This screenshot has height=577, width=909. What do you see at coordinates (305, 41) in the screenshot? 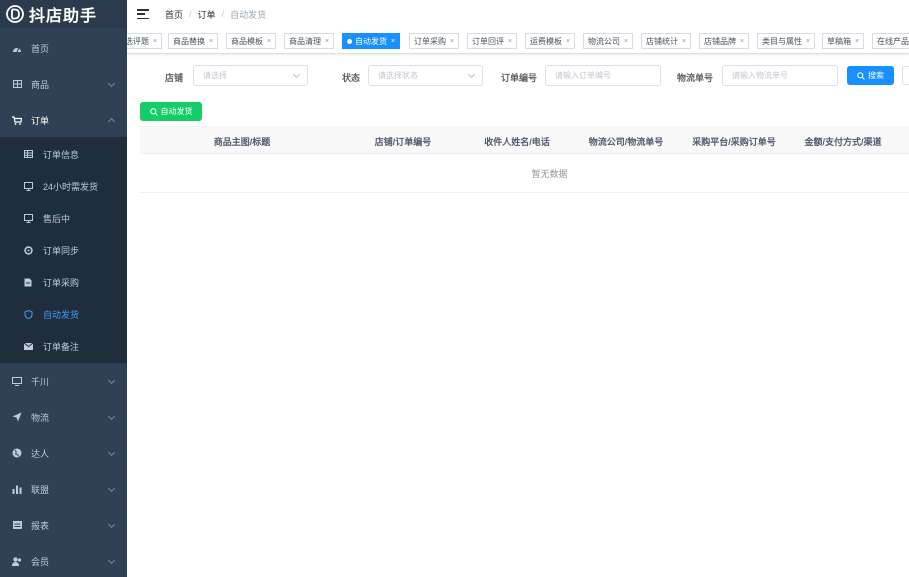
I see `tag-label: 商品清理` at bounding box center [305, 41].